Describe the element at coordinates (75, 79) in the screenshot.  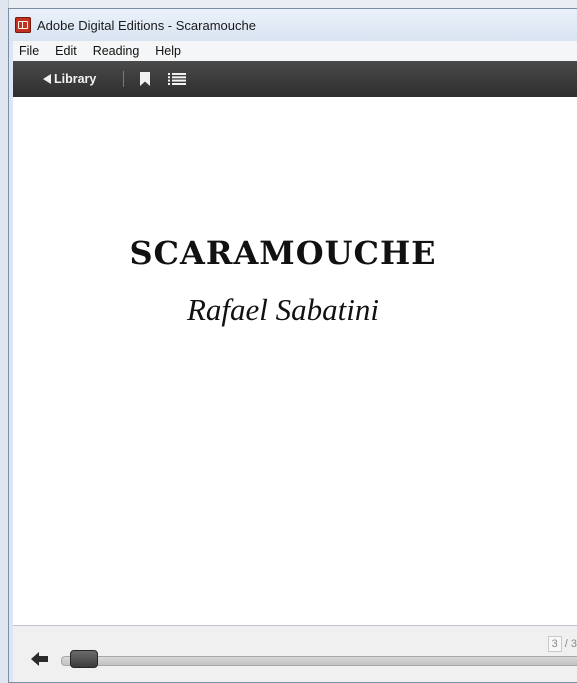
I see `library-label: Library` at that location.